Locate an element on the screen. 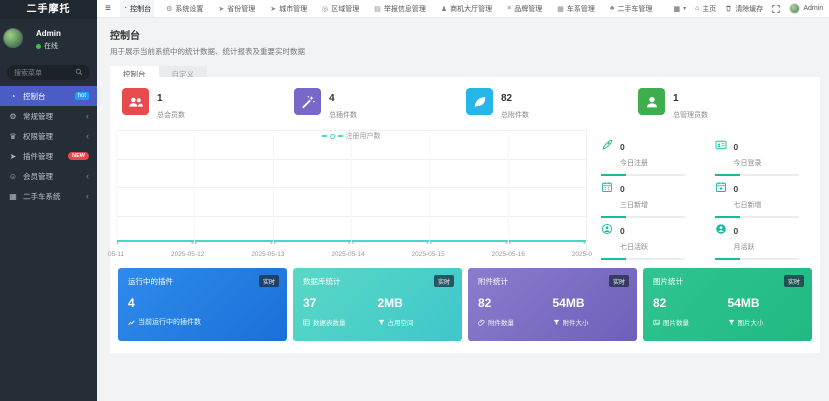  mini-stat-today-registered: 0 今日注册 is located at coordinates (644, 154).